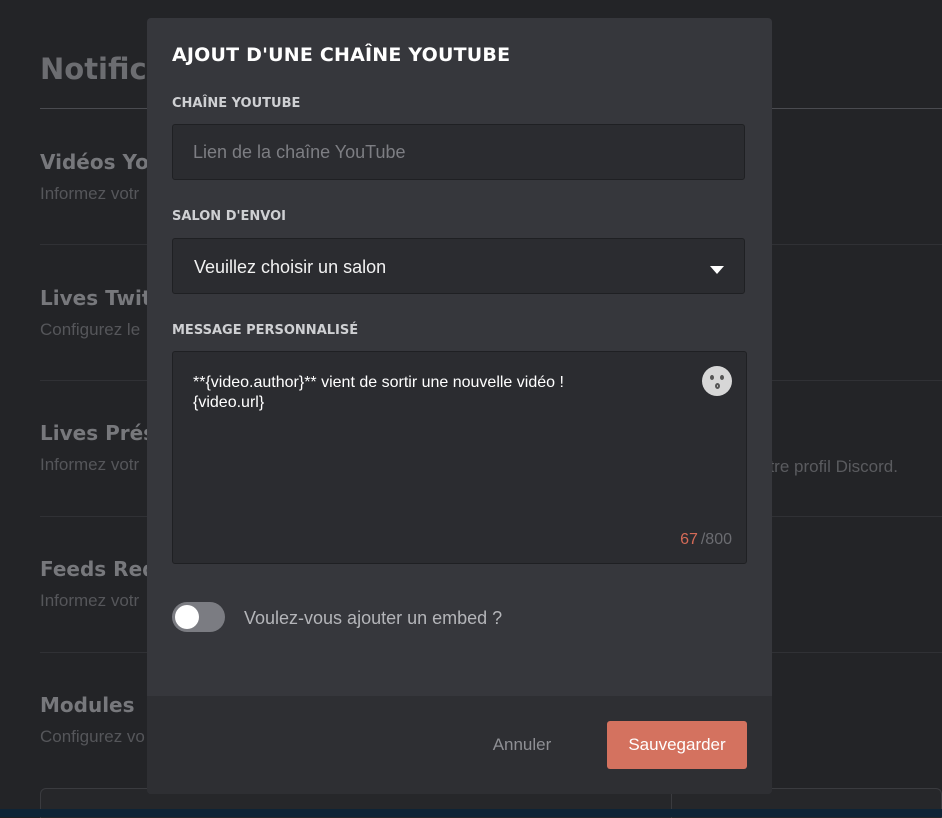 The height and width of the screenshot is (818, 942). What do you see at coordinates (689, 539) in the screenshot?
I see `character-count: 67` at bounding box center [689, 539].